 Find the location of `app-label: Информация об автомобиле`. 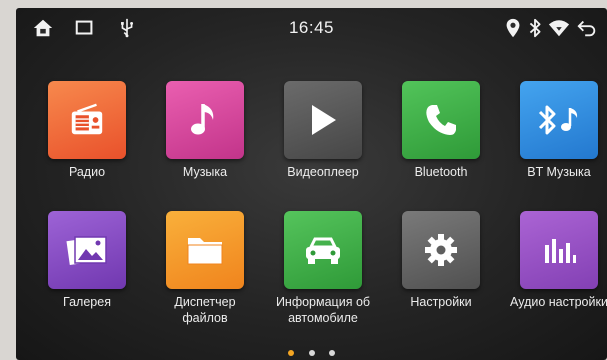

app-label: Информация об автомобиле is located at coordinates (323, 310).